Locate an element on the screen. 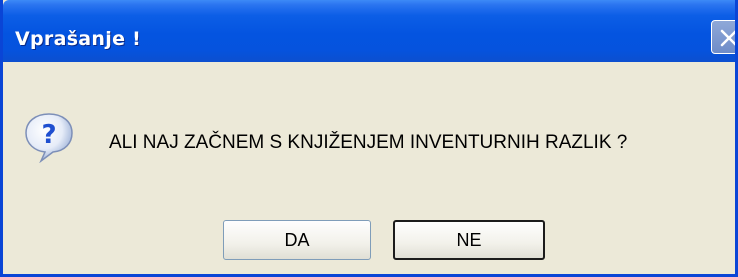 Image resolution: width=738 pixels, height=277 pixels. no-button-label: NE is located at coordinates (469, 239).